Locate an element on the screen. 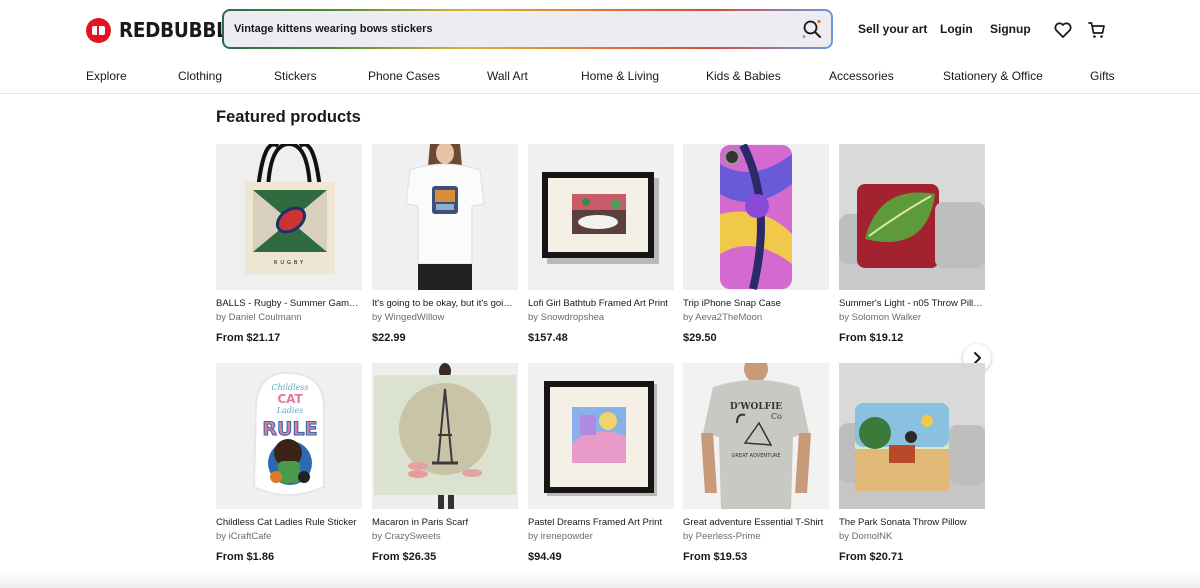 This screenshot has height=588, width=1200. product-artist: by Daniel Coulmann is located at coordinates (259, 317).